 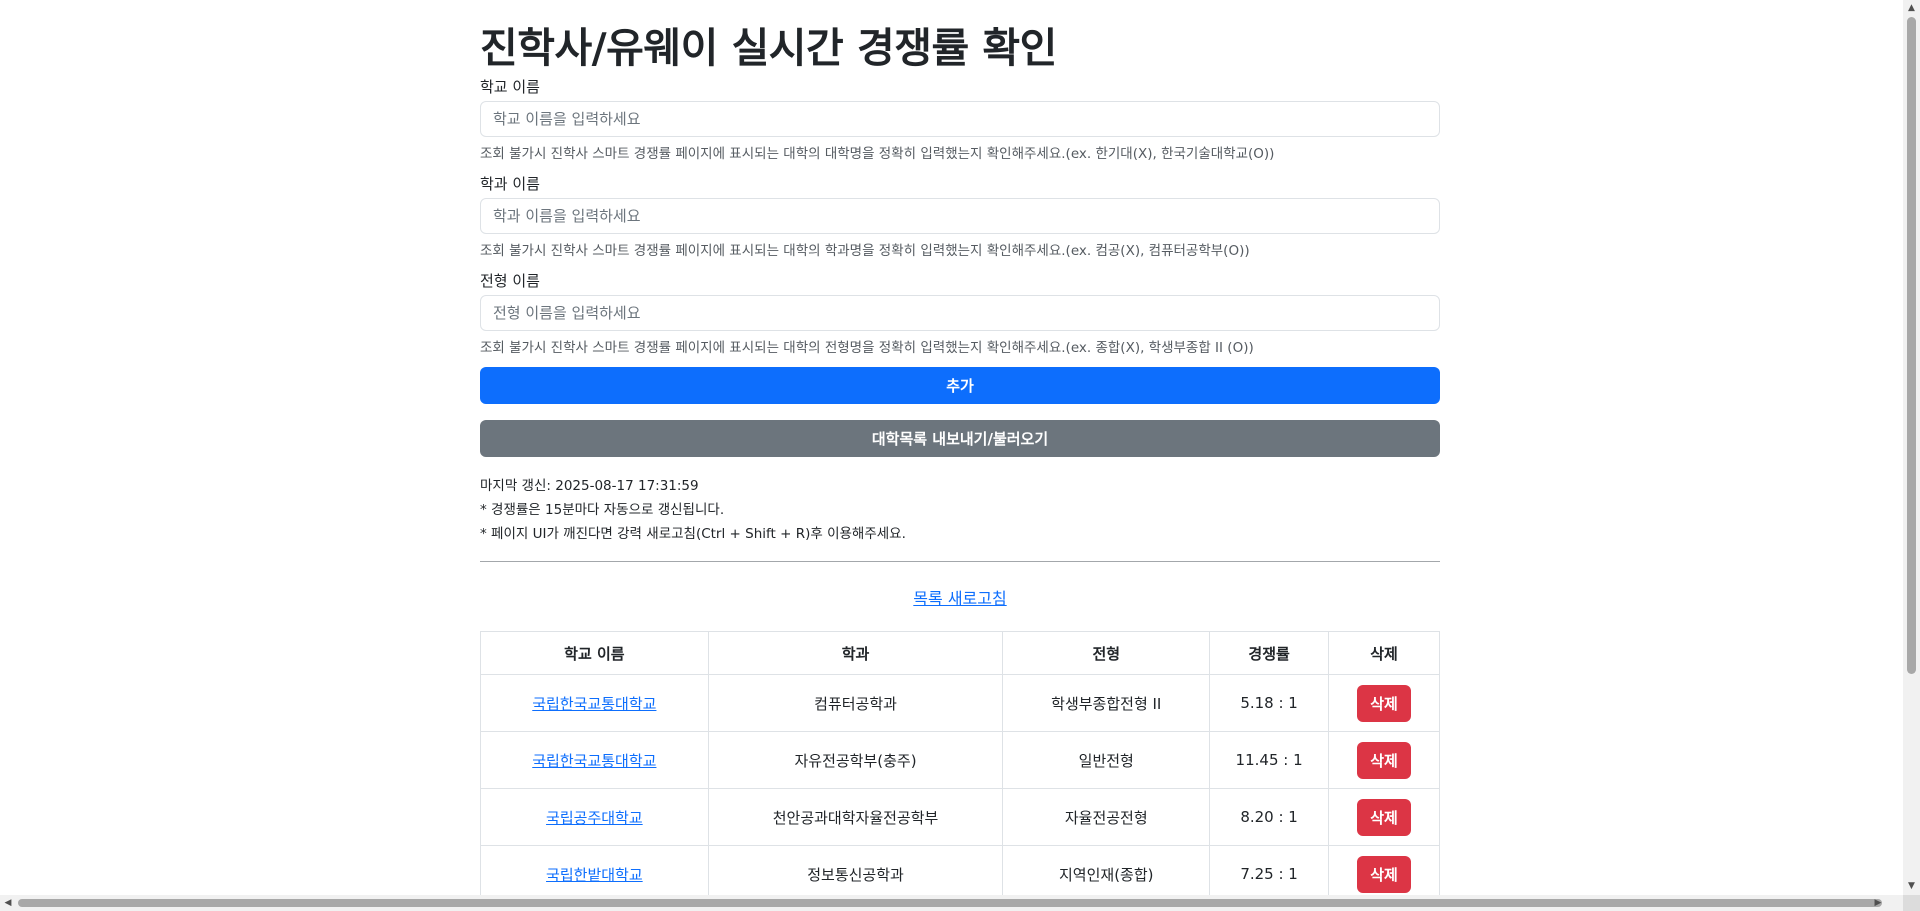 I want to click on department-cell: 정보통신공학과, so click(x=855, y=870).